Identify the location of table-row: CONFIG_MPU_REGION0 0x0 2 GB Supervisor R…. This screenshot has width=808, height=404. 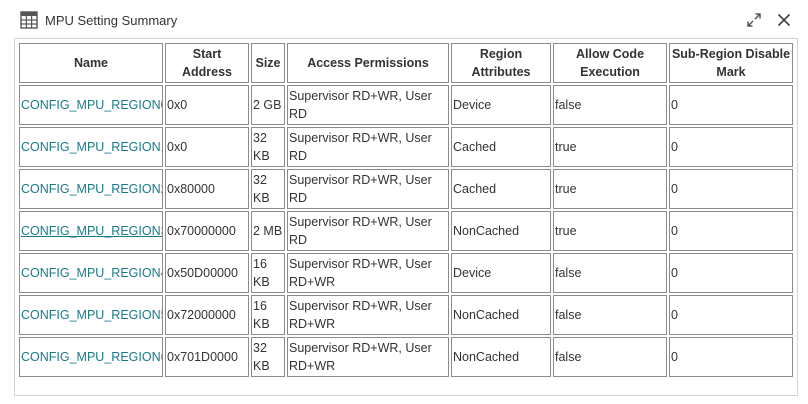
(406, 105).